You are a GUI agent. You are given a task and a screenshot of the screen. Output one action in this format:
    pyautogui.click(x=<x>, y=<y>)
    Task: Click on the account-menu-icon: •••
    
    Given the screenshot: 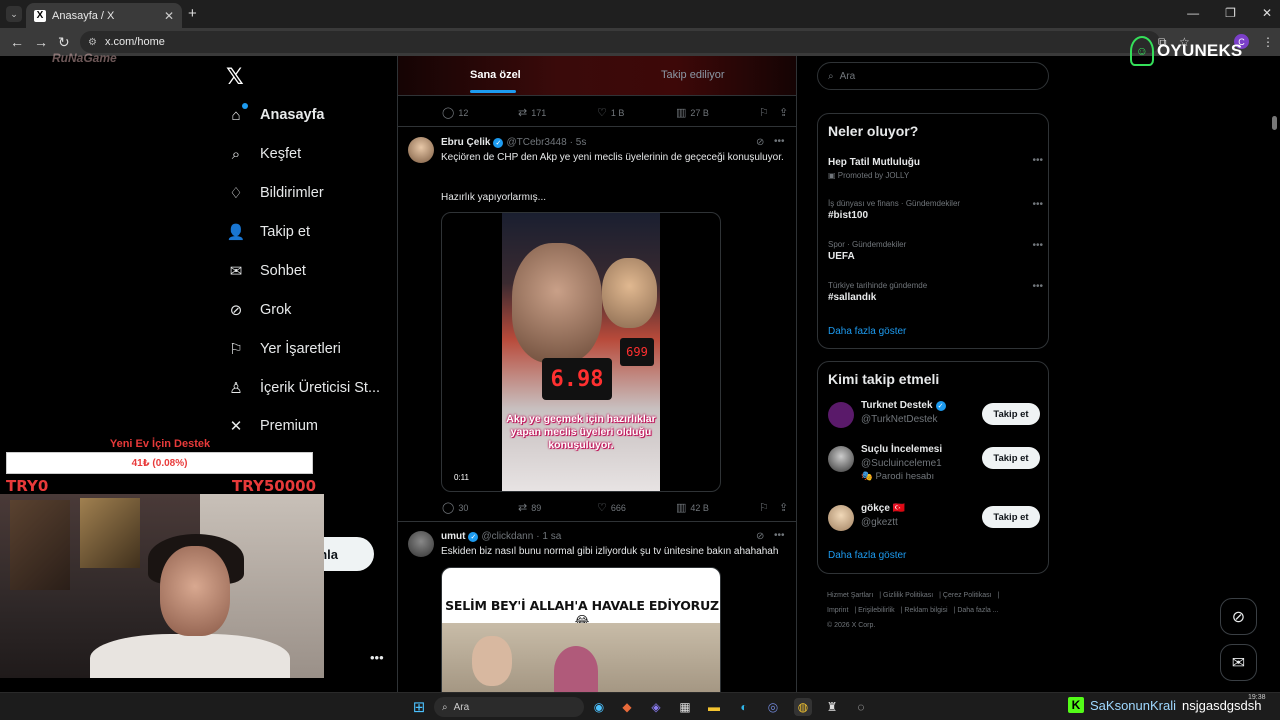 What is the action you would take?
    pyautogui.click(x=377, y=657)
    